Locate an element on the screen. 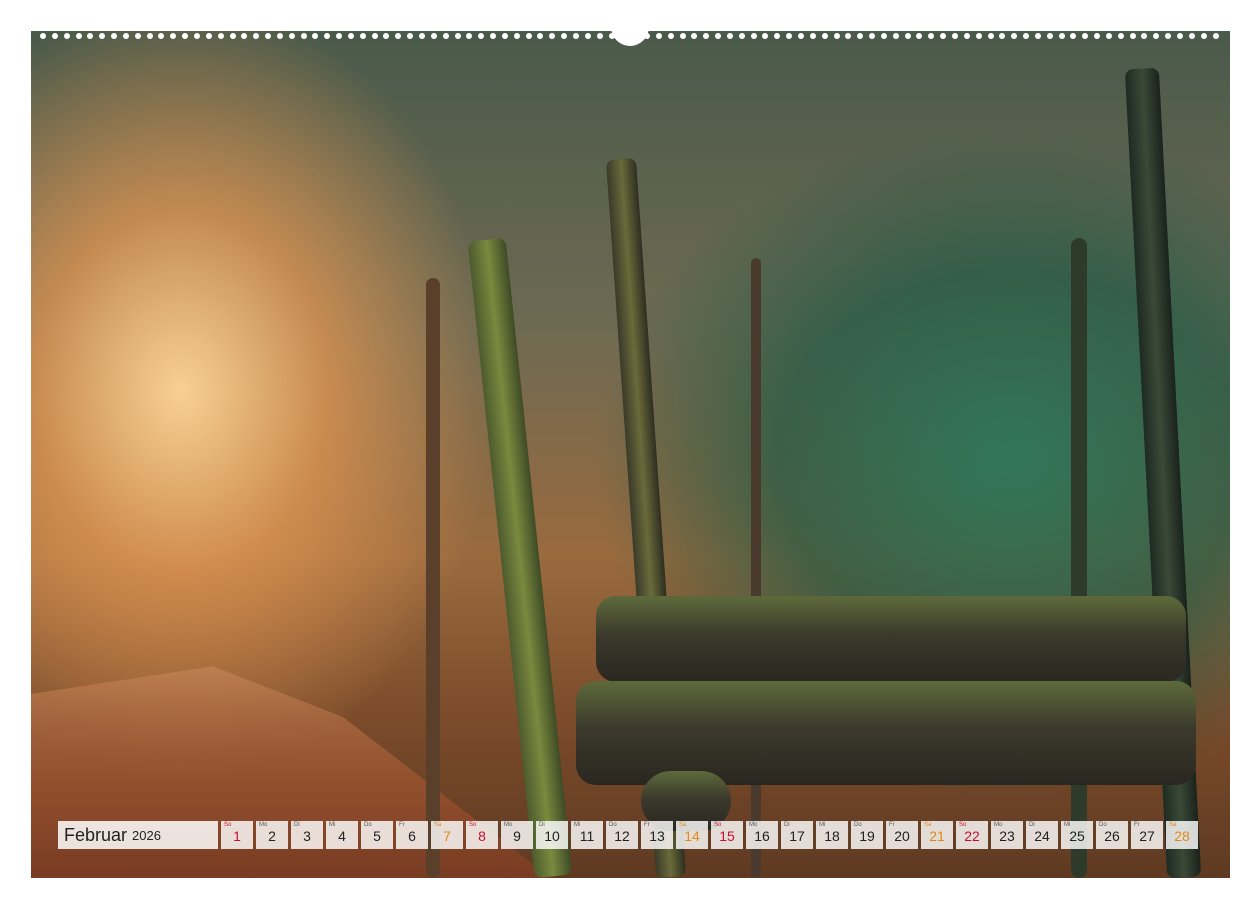 The width and height of the screenshot is (1260, 908). day-cell: Sa 14 is located at coordinates (692, 835).